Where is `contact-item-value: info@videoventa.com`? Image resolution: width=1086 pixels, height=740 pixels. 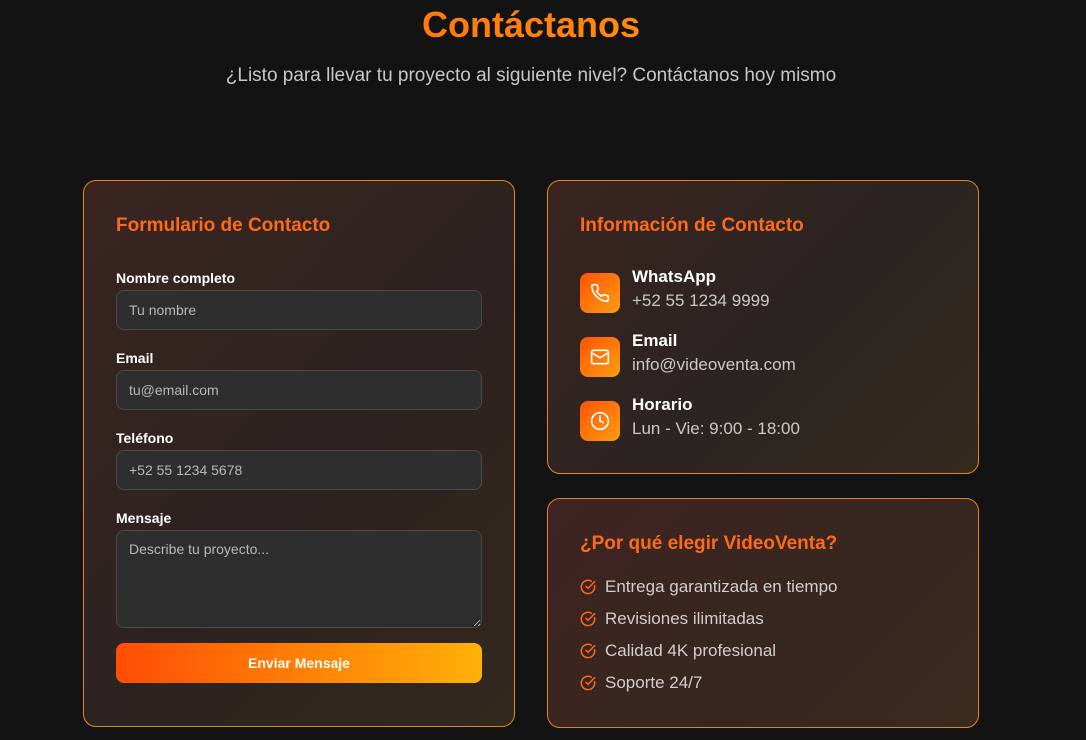
contact-item-value: info@videoventa.com is located at coordinates (714, 365).